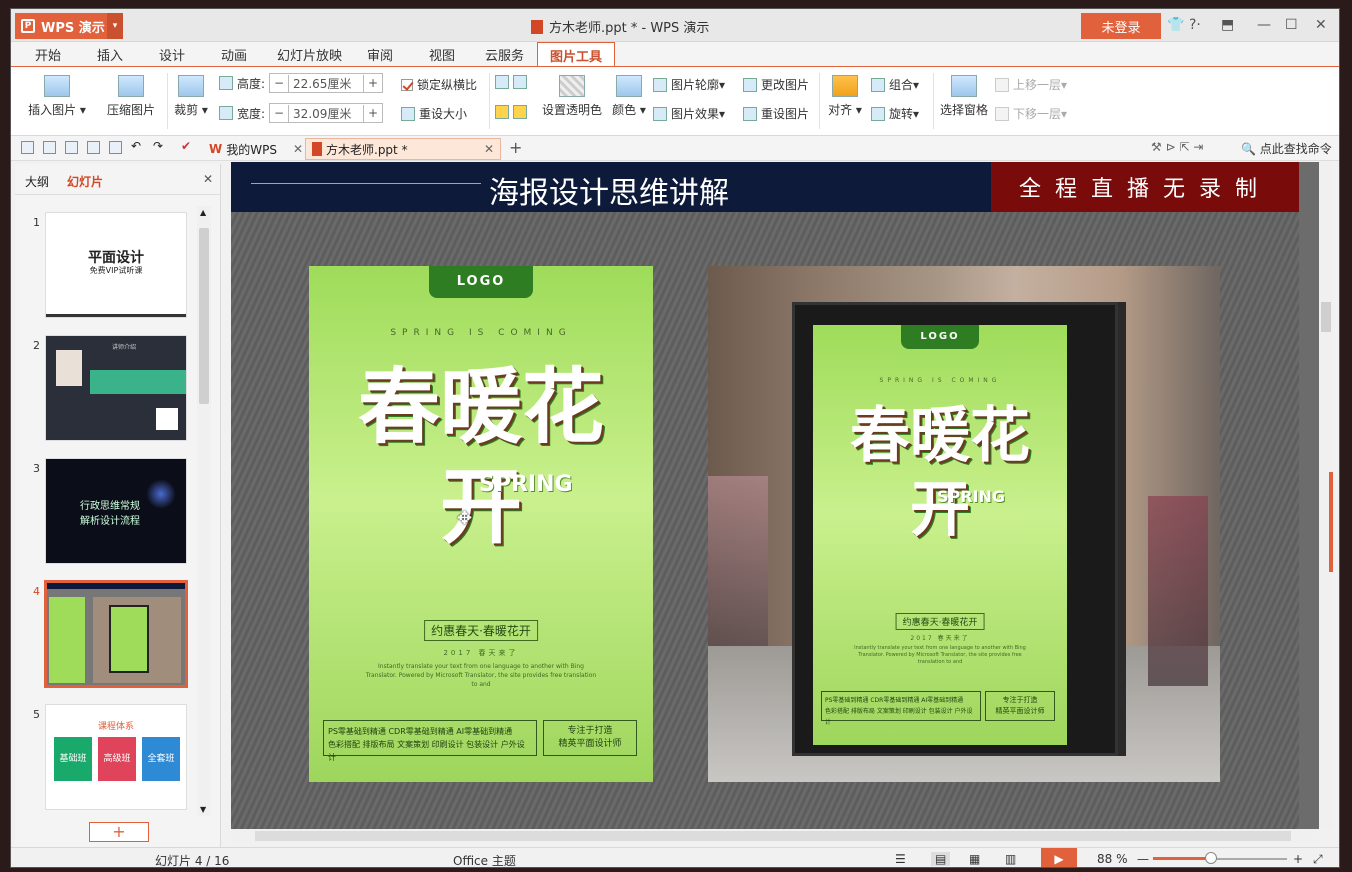  I want to click on compress-picture-button: 压缩图片, so click(131, 96).